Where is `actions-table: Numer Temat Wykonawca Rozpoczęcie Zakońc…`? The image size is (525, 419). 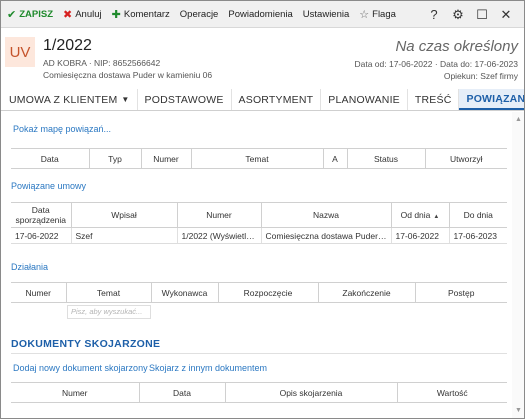
actions-table: Numer Temat Wykonawca Rozpoczęcie Zakońc… is located at coordinates (259, 292).